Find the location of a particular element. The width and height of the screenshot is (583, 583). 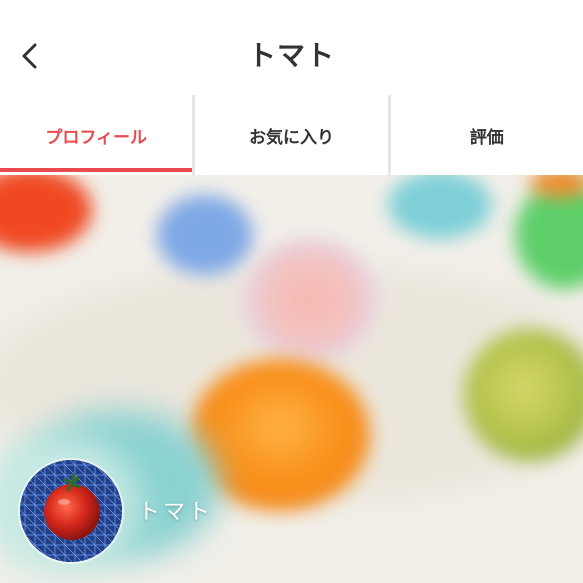

avatar is located at coordinates (71, 511).